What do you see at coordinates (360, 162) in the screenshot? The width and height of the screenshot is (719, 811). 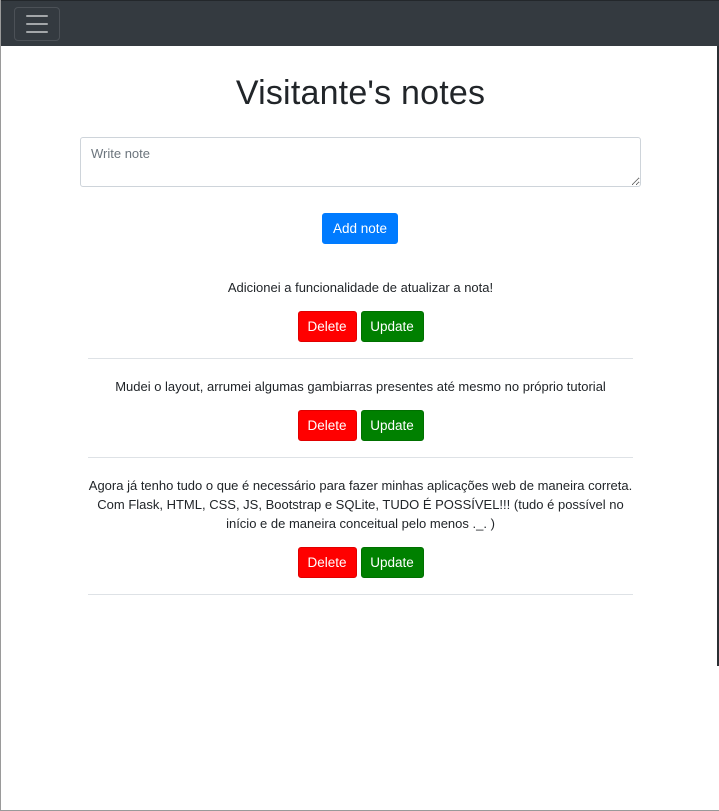 I see `note-textarea` at bounding box center [360, 162].